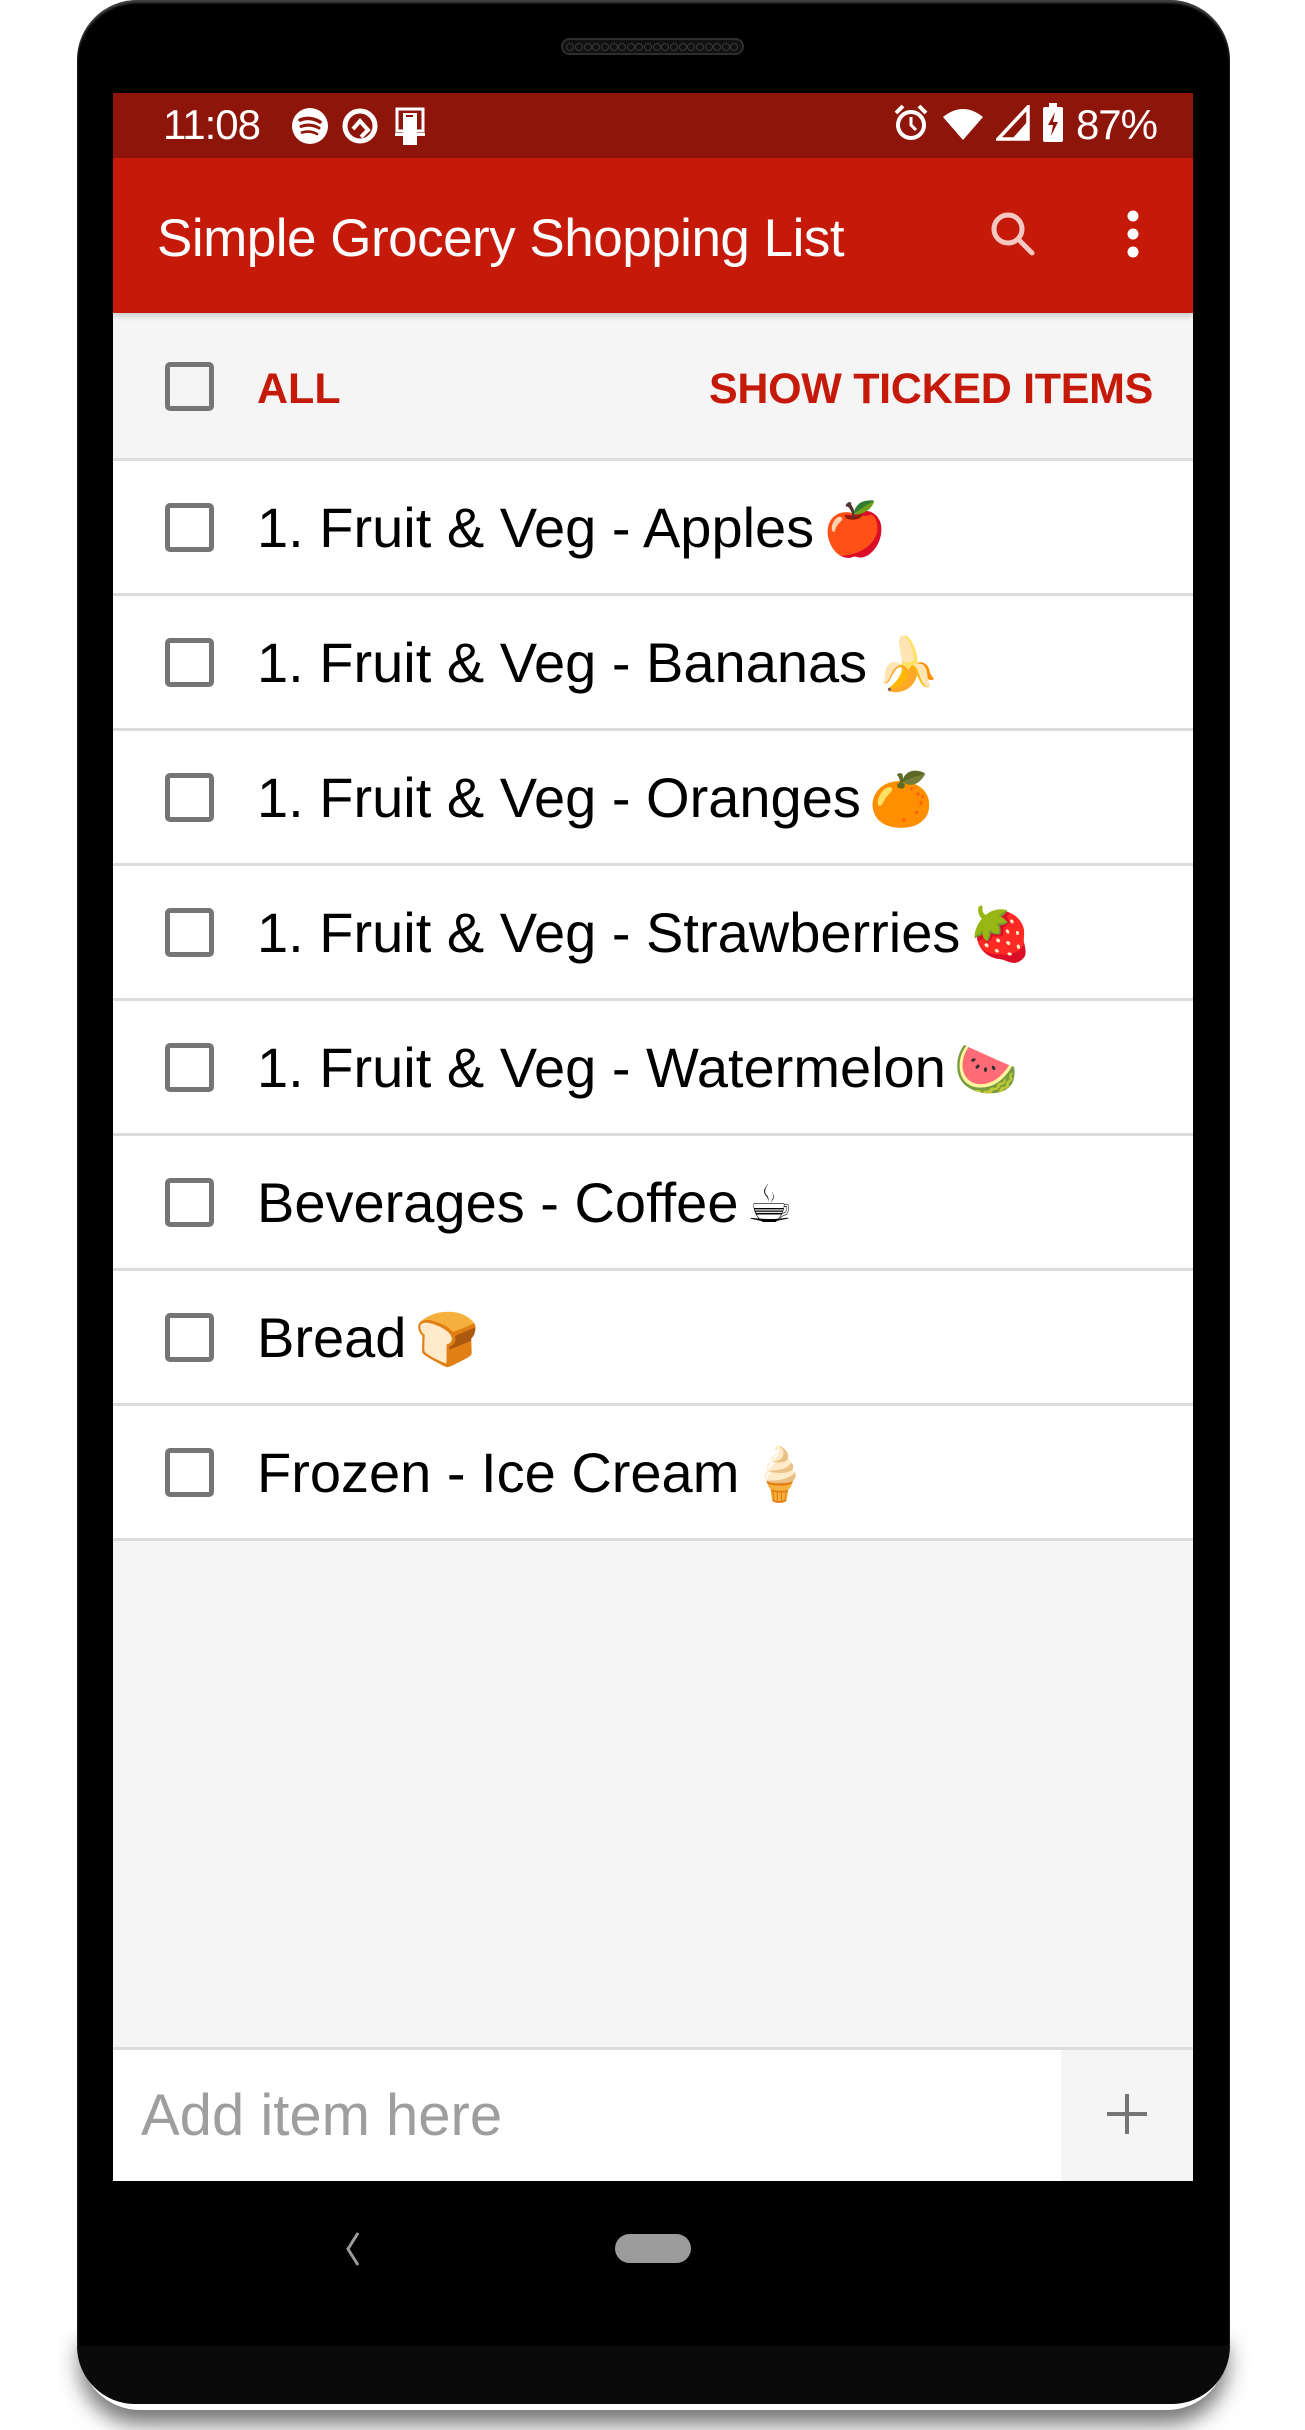  I want to click on item-label: Beverages - Coffee, so click(498, 1202).